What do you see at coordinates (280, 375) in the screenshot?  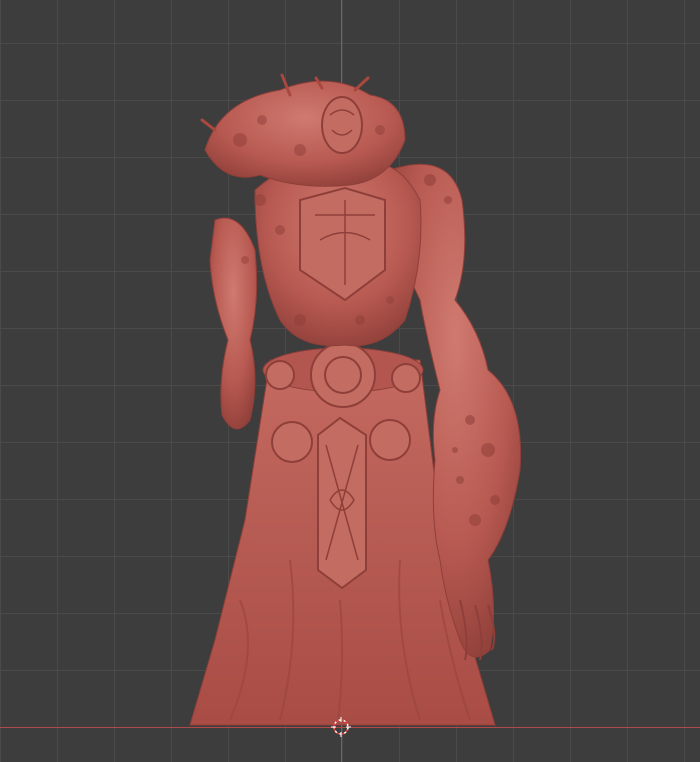 I see `belt-medallion-left` at bounding box center [280, 375].